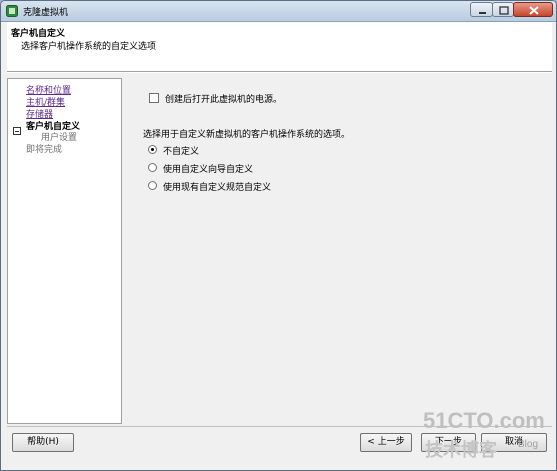 The width and height of the screenshot is (557, 471). What do you see at coordinates (514, 442) in the screenshot?
I see `cancel-button: 取消` at bounding box center [514, 442].